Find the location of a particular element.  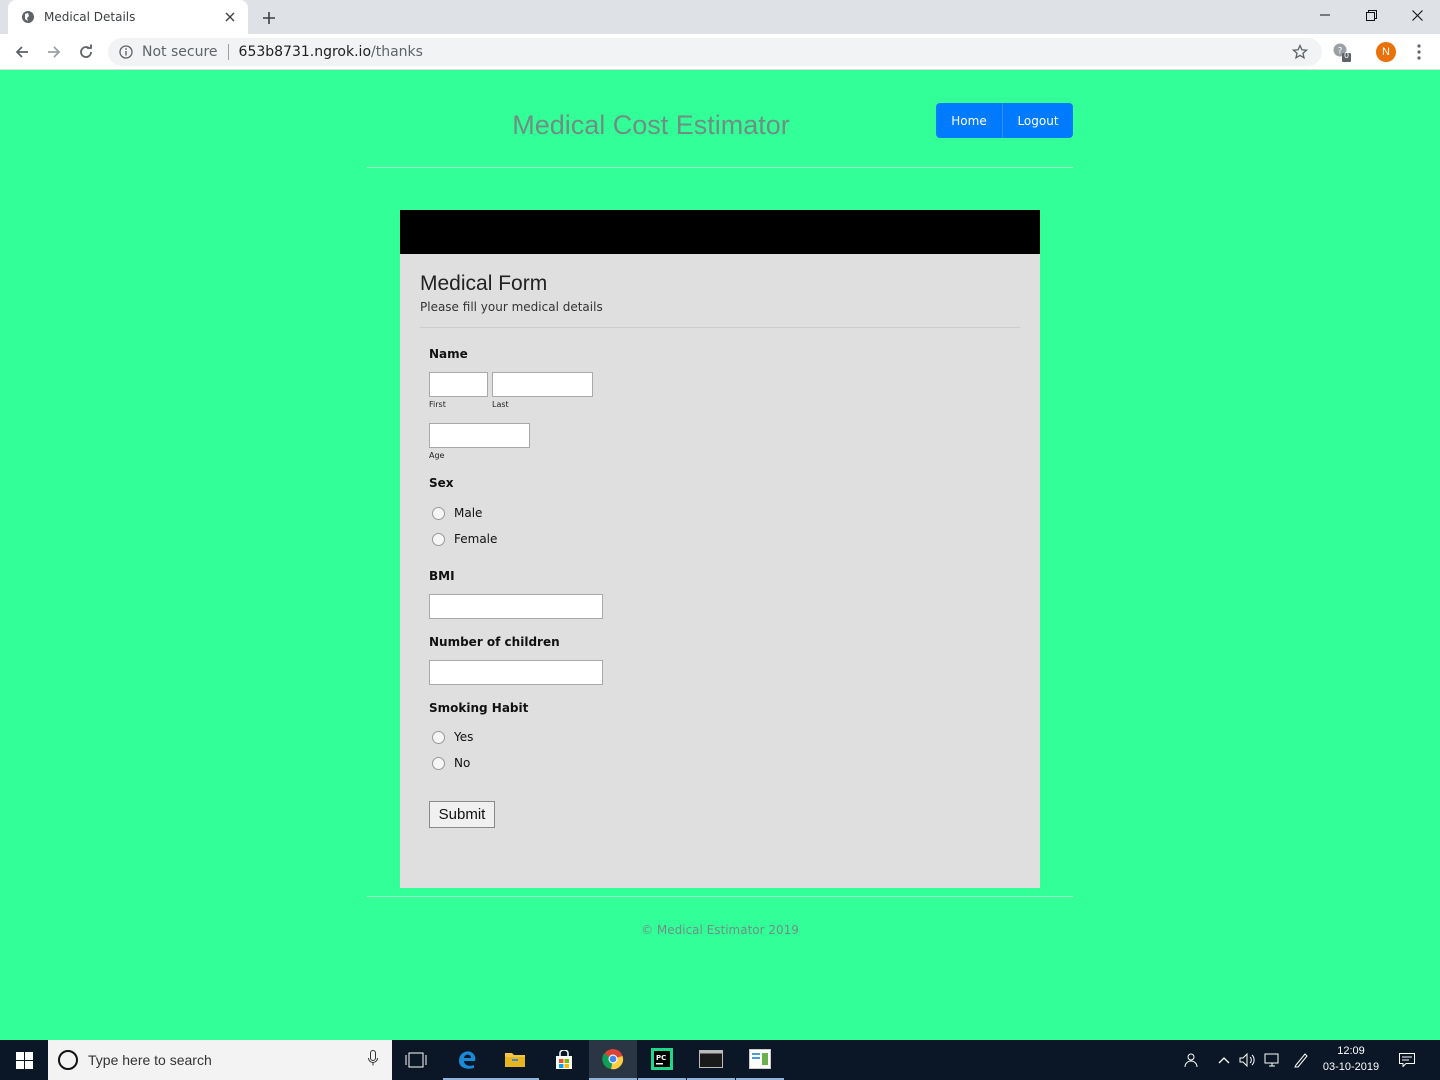

close-tab-icon is located at coordinates (230, 17).